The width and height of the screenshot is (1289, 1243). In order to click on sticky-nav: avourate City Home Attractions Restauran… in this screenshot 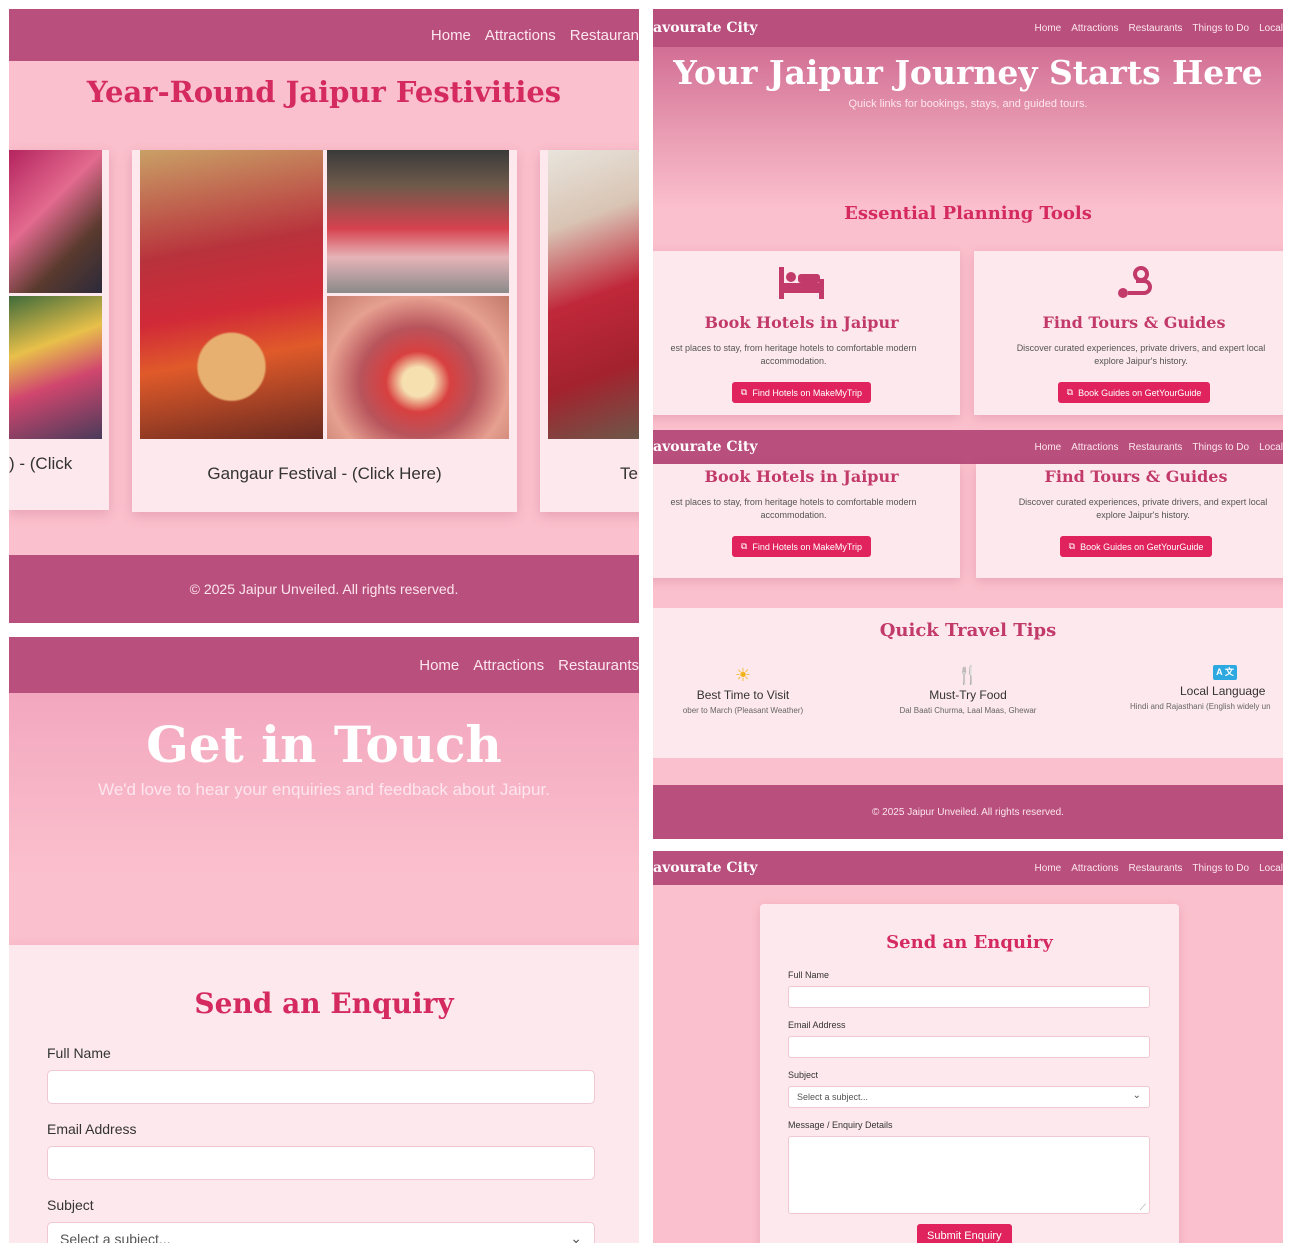, I will do `click(968, 447)`.